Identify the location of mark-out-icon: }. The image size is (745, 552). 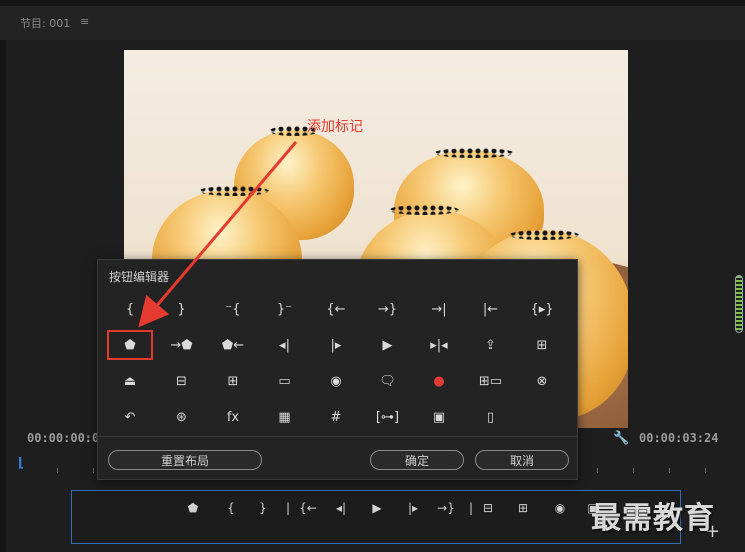
(182, 309).